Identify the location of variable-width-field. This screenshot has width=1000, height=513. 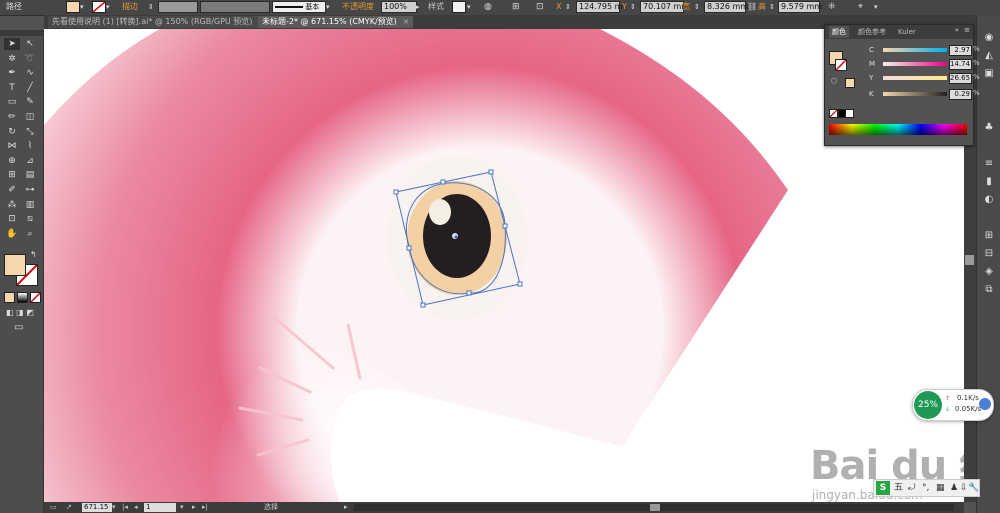
(235, 7).